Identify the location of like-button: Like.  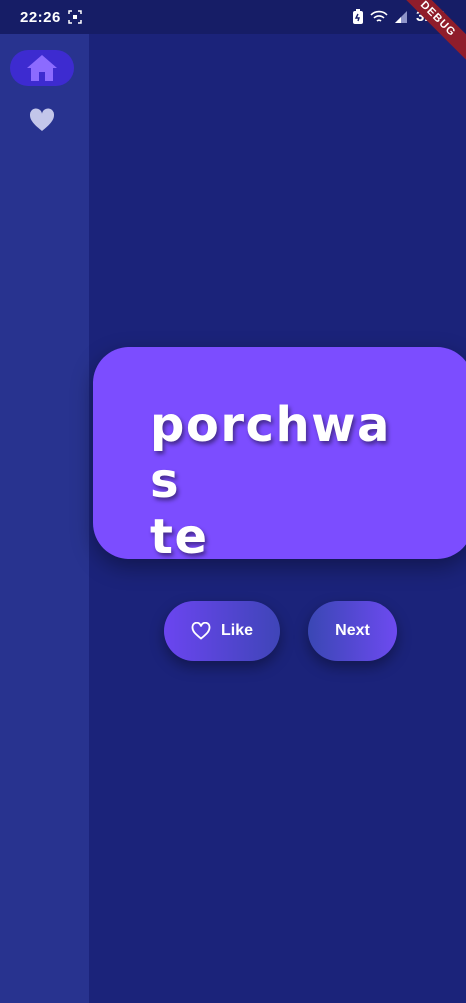
(222, 631).